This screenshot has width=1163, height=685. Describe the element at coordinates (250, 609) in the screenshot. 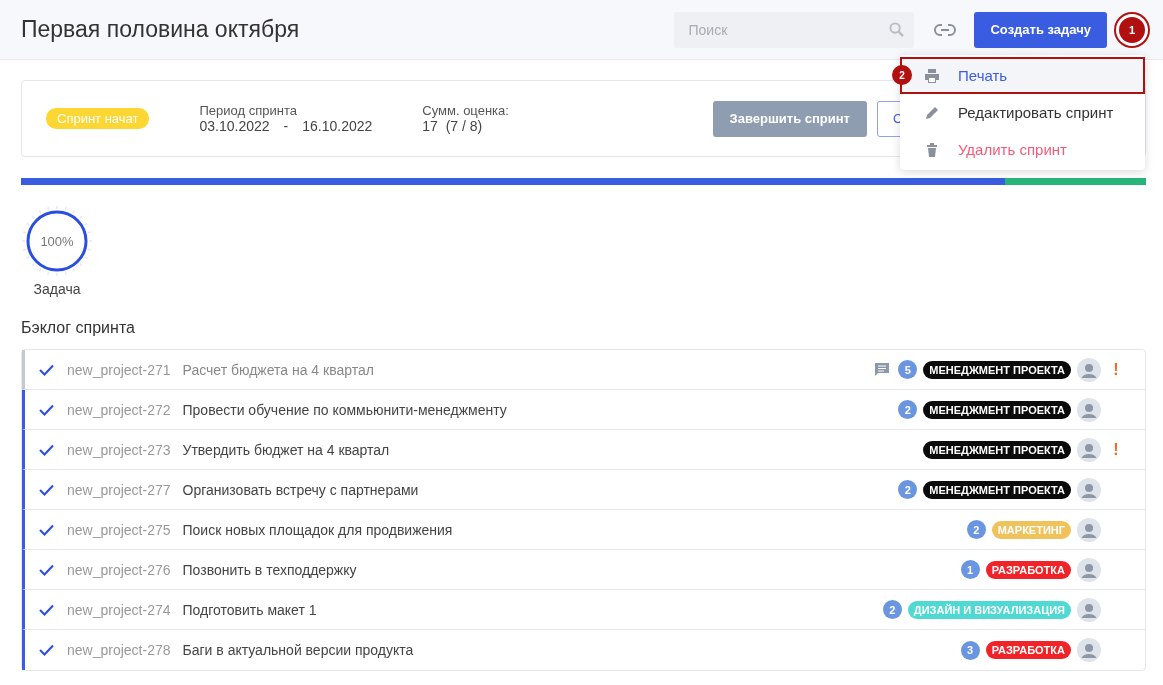

I see `task-title: Подготовить макет 1` at that location.